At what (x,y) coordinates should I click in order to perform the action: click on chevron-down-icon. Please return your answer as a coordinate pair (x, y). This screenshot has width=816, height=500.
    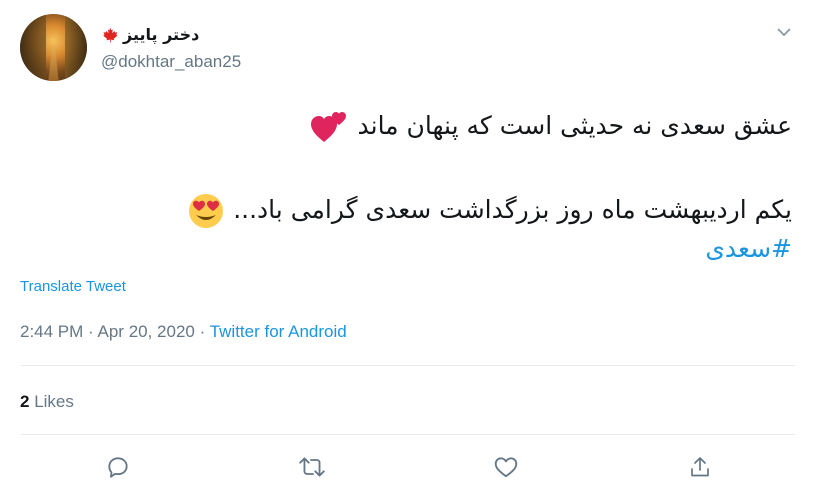
    Looking at the image, I should click on (784, 32).